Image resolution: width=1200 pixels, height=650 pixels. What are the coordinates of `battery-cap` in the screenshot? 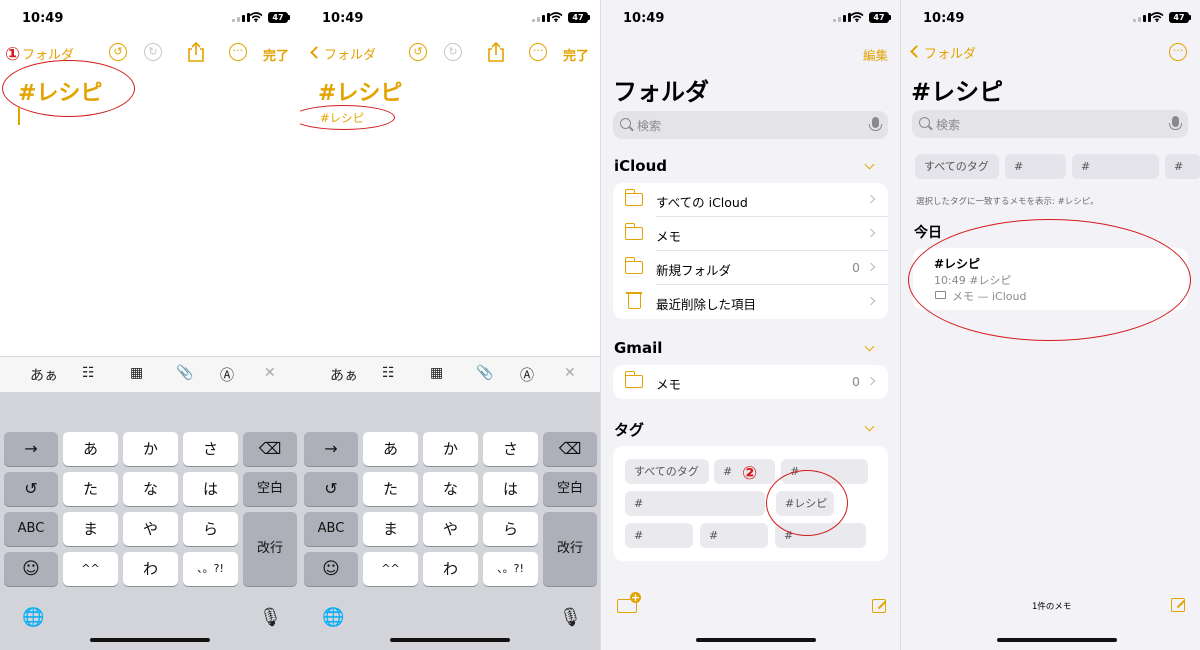 It's located at (289, 17).